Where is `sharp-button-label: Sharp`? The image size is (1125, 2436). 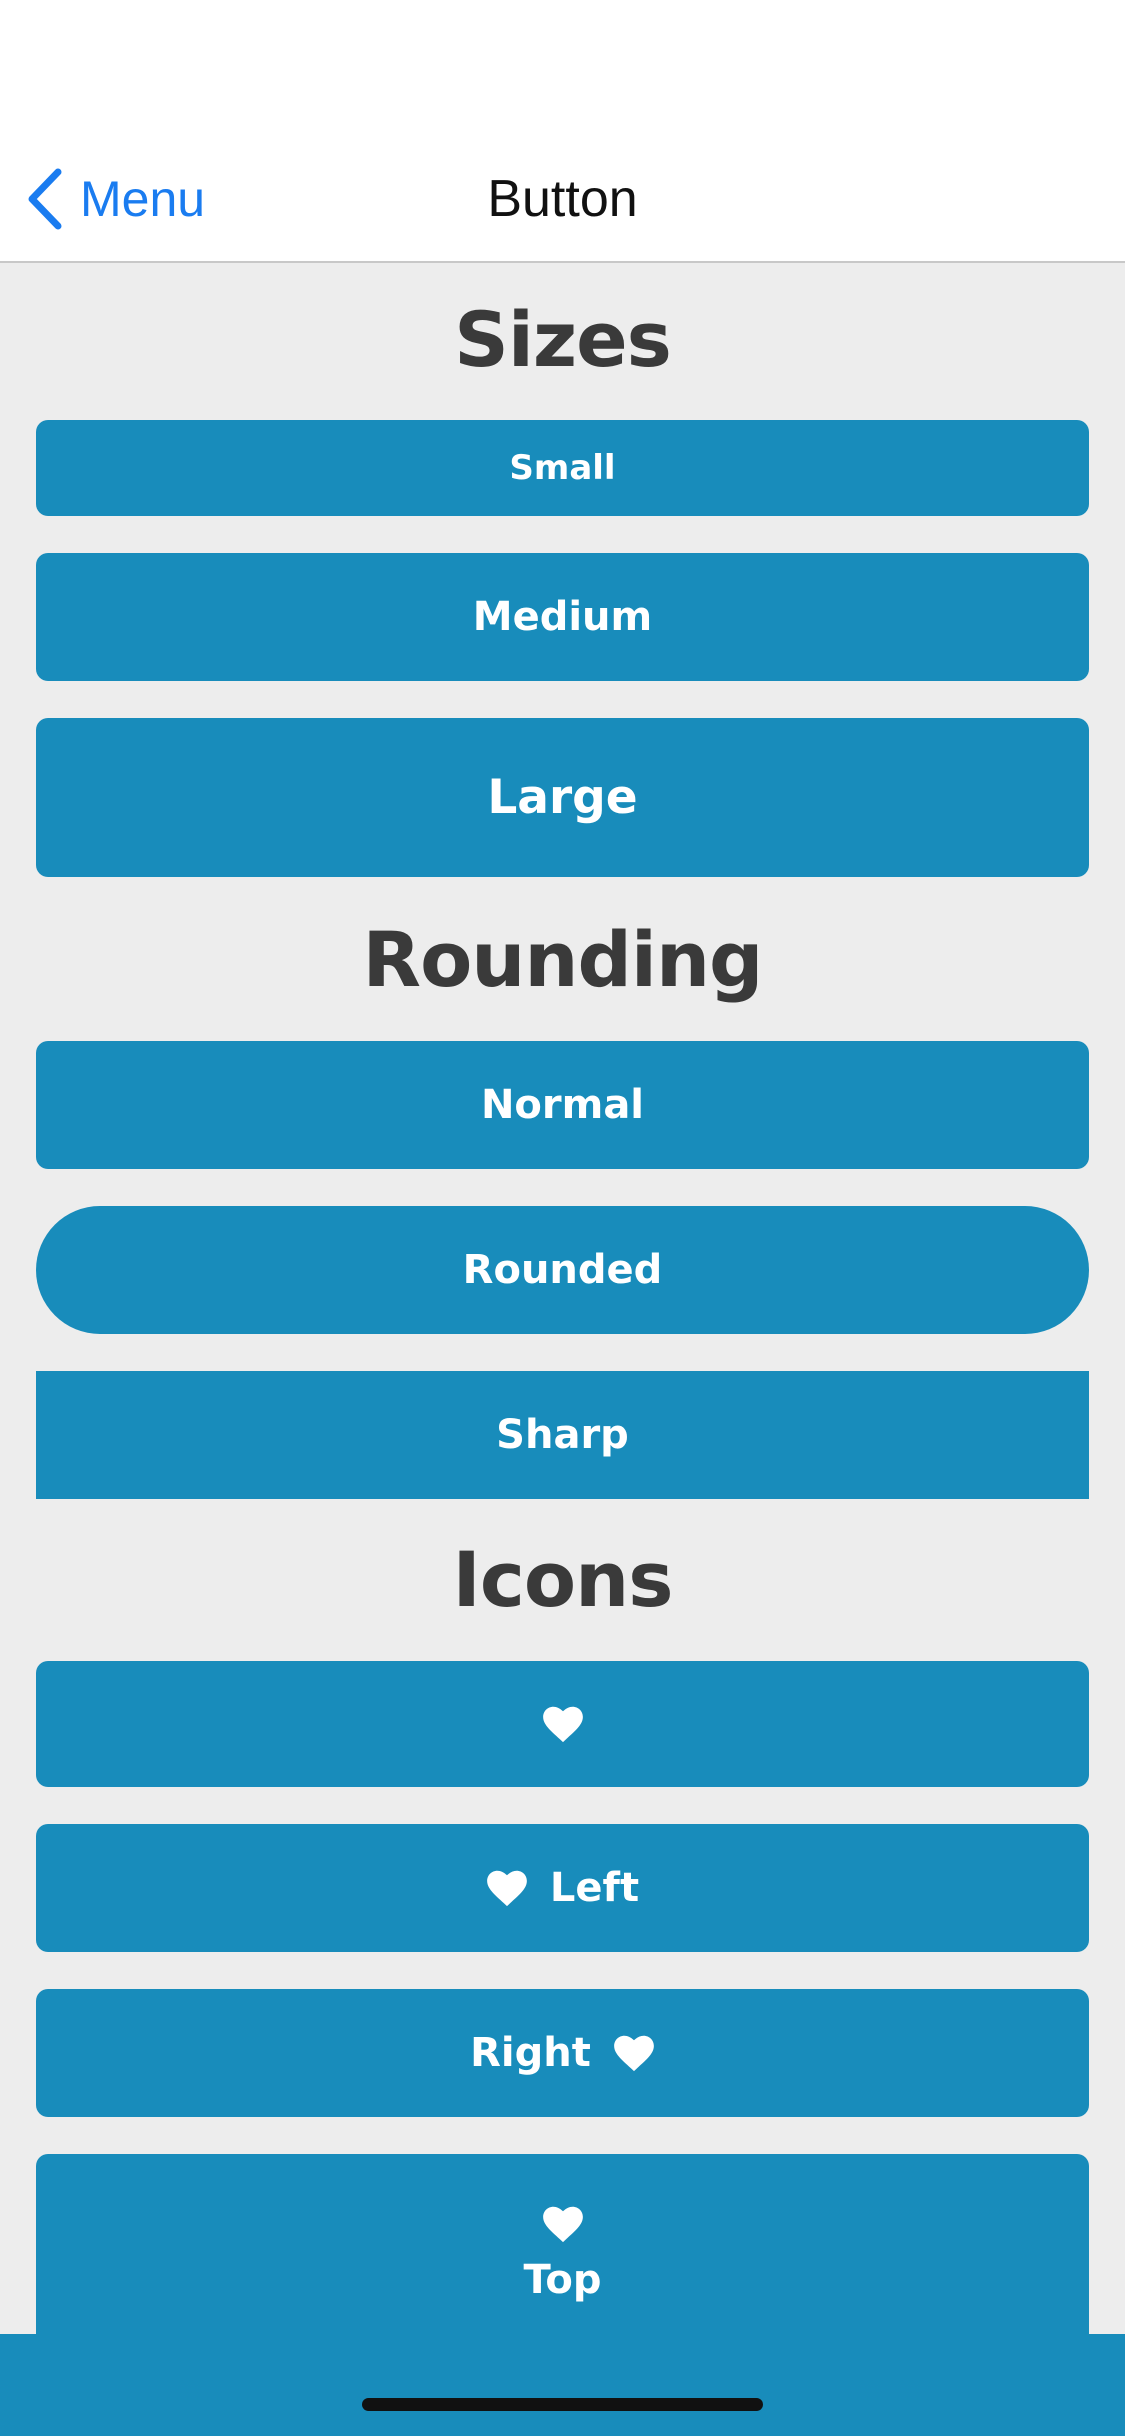 sharp-button-label: Sharp is located at coordinates (562, 1435).